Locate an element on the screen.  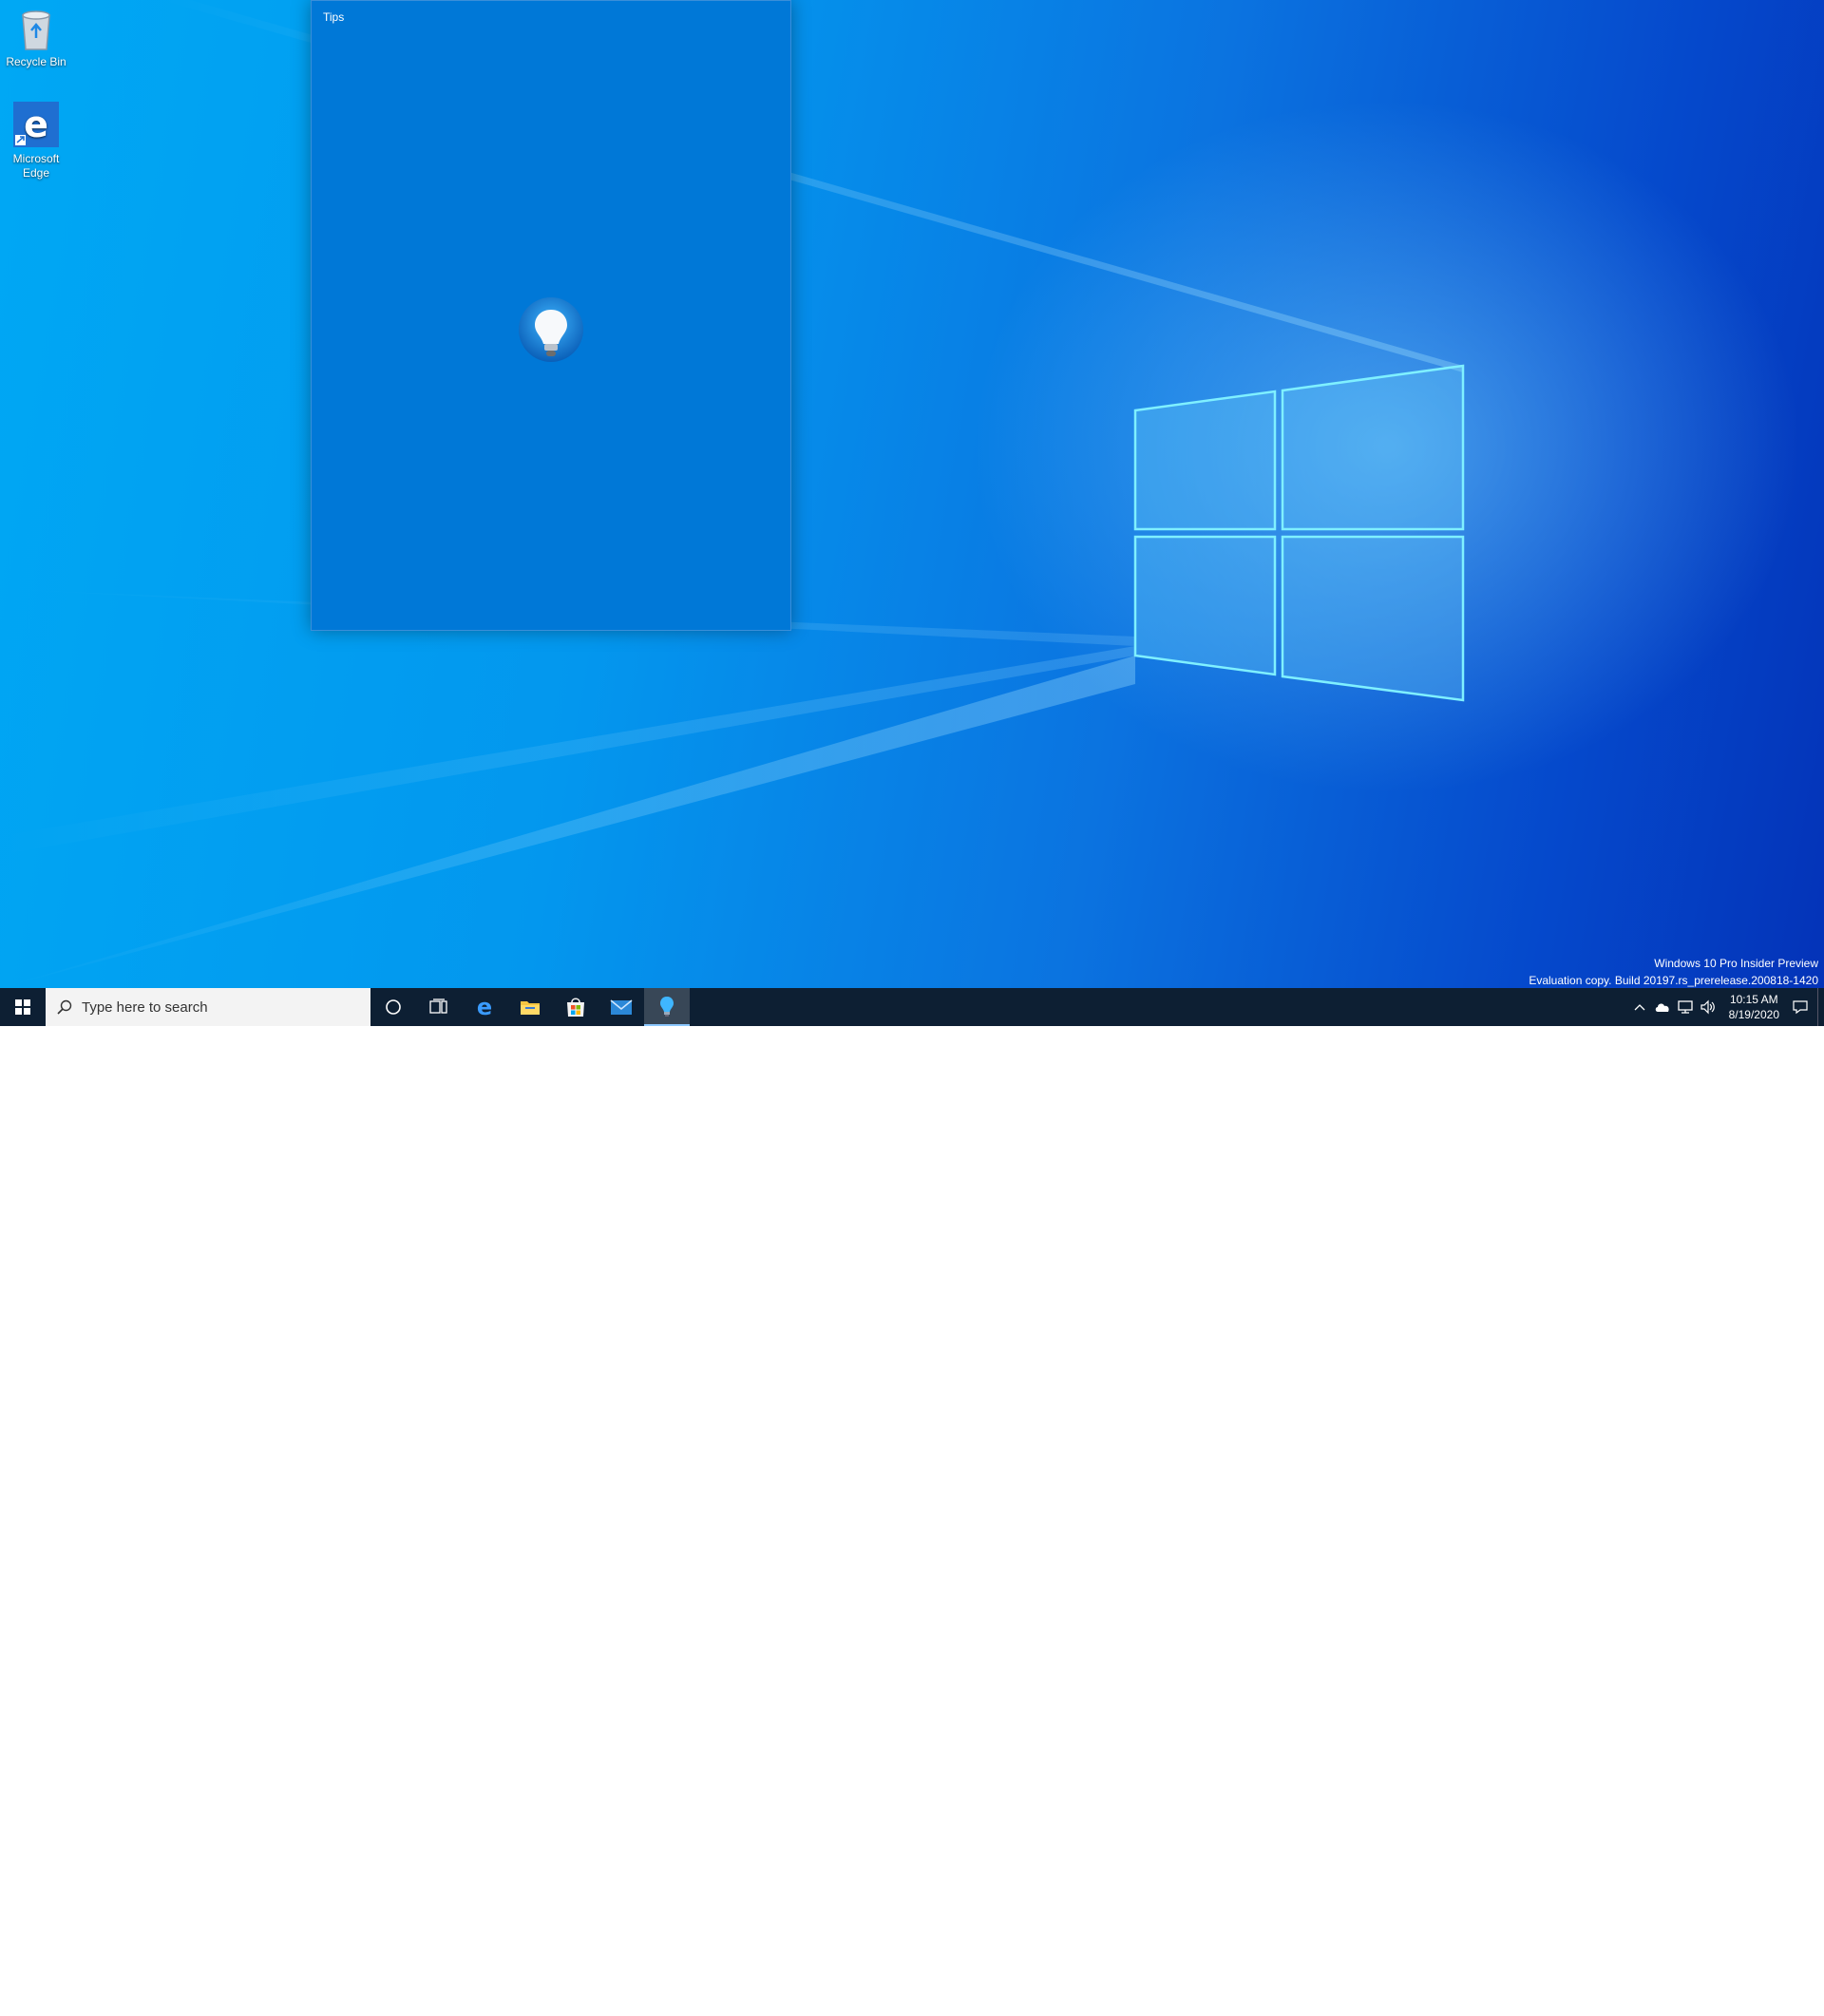
desktop-icon-microsoft-edge: e Microsoft Edge is located at coordinates (36, 141).